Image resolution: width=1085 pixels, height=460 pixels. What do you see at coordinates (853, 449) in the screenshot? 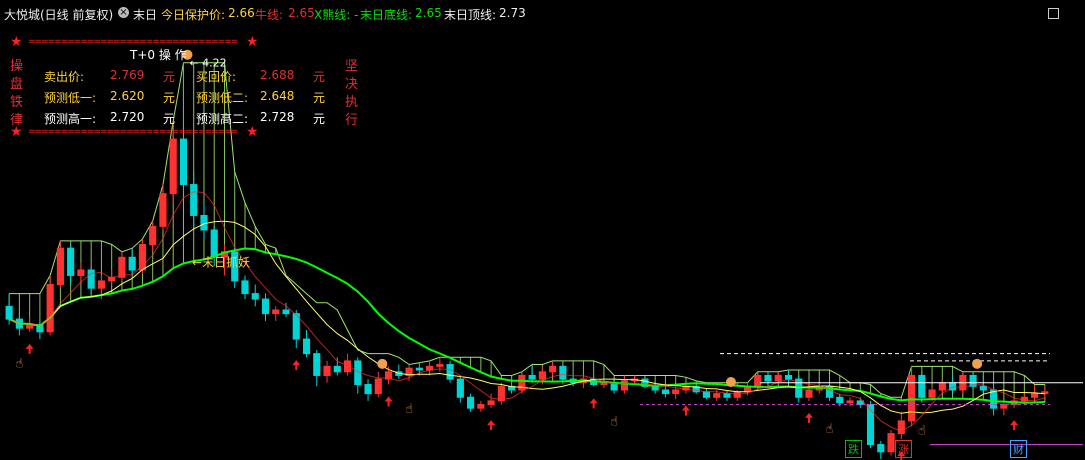
I see `tag-down: 跌` at bounding box center [853, 449].